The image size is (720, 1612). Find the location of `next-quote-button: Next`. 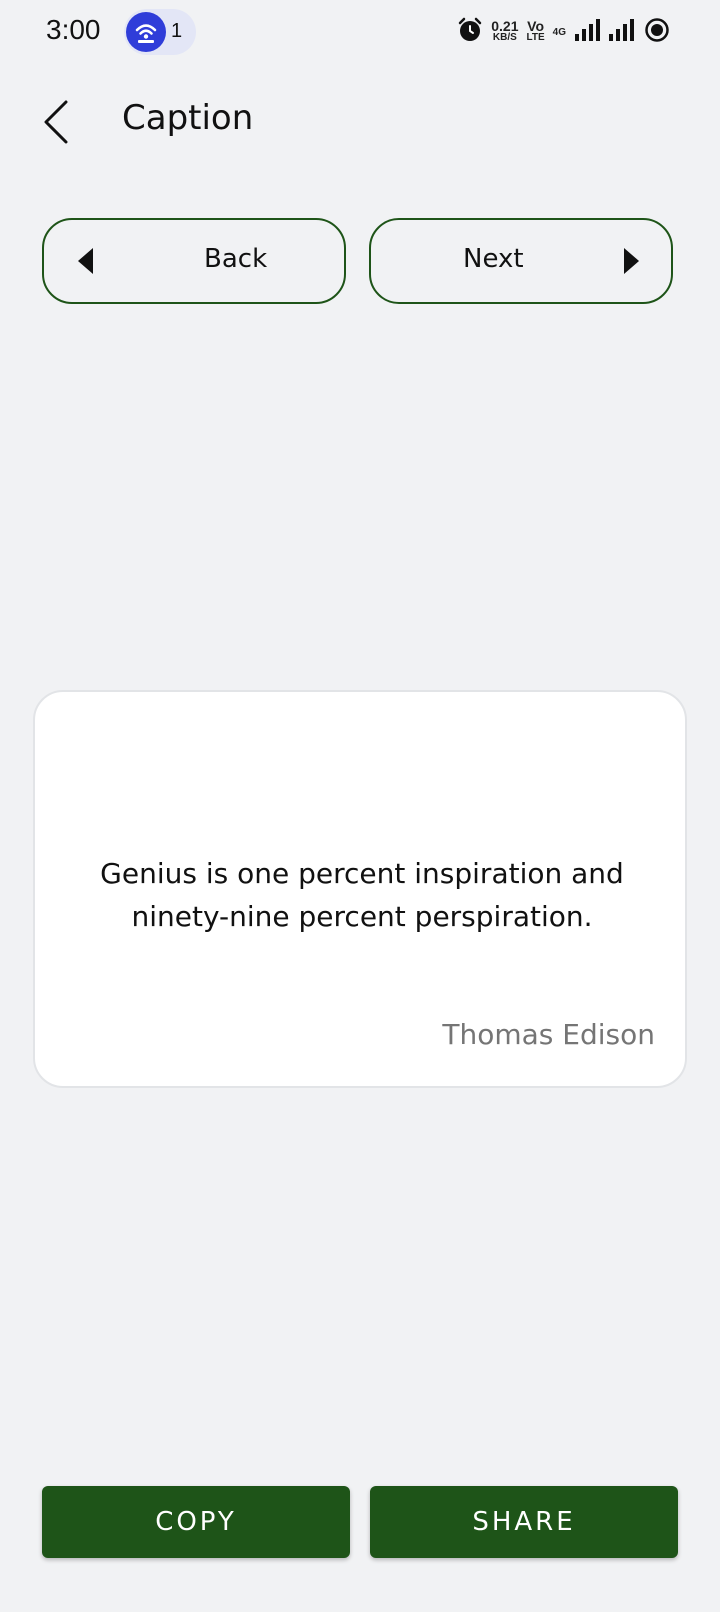

next-quote-button: Next is located at coordinates (521, 261).